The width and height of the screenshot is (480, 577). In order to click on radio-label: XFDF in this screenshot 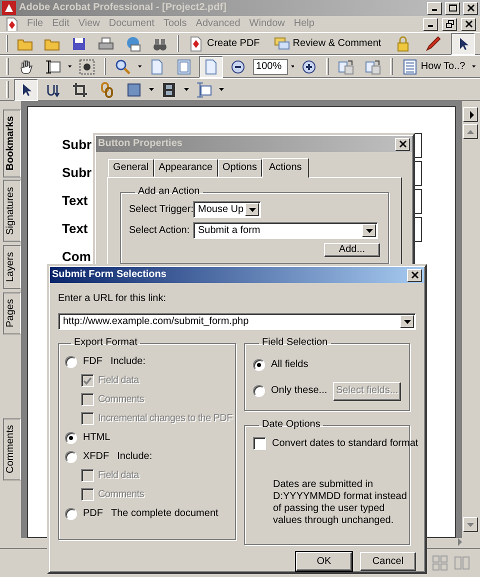, I will do `click(96, 456)`.